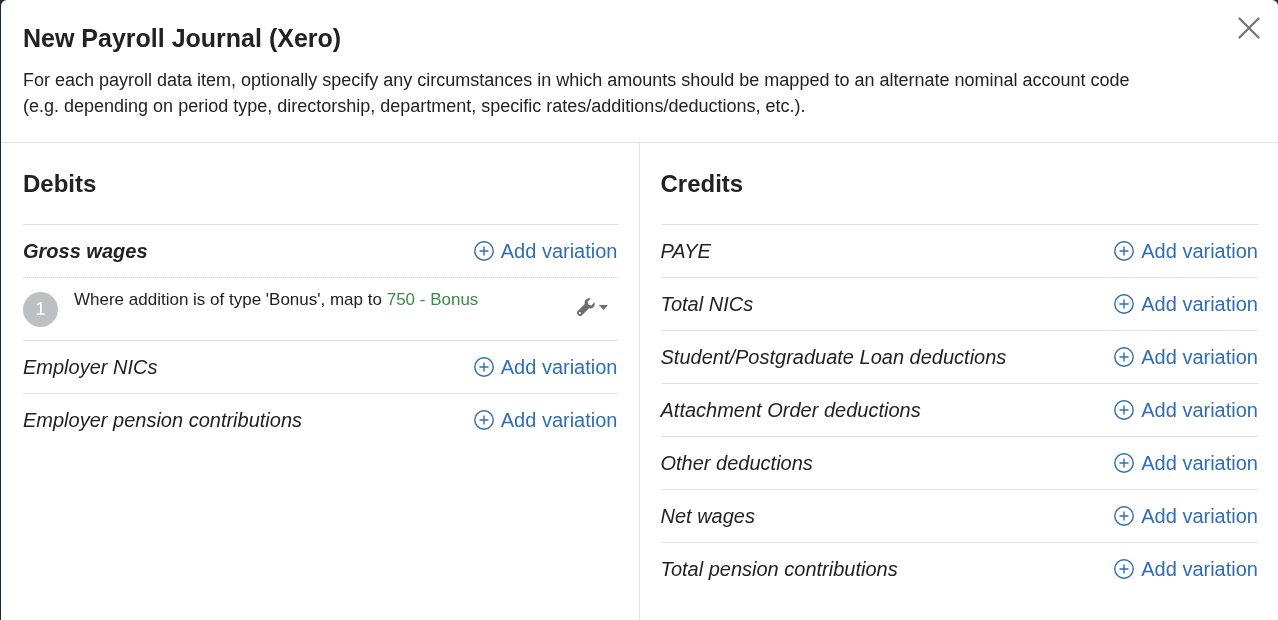 This screenshot has width=1278, height=620. I want to click on item-label: Student/Postgraduate Loan deductions, so click(833, 357).